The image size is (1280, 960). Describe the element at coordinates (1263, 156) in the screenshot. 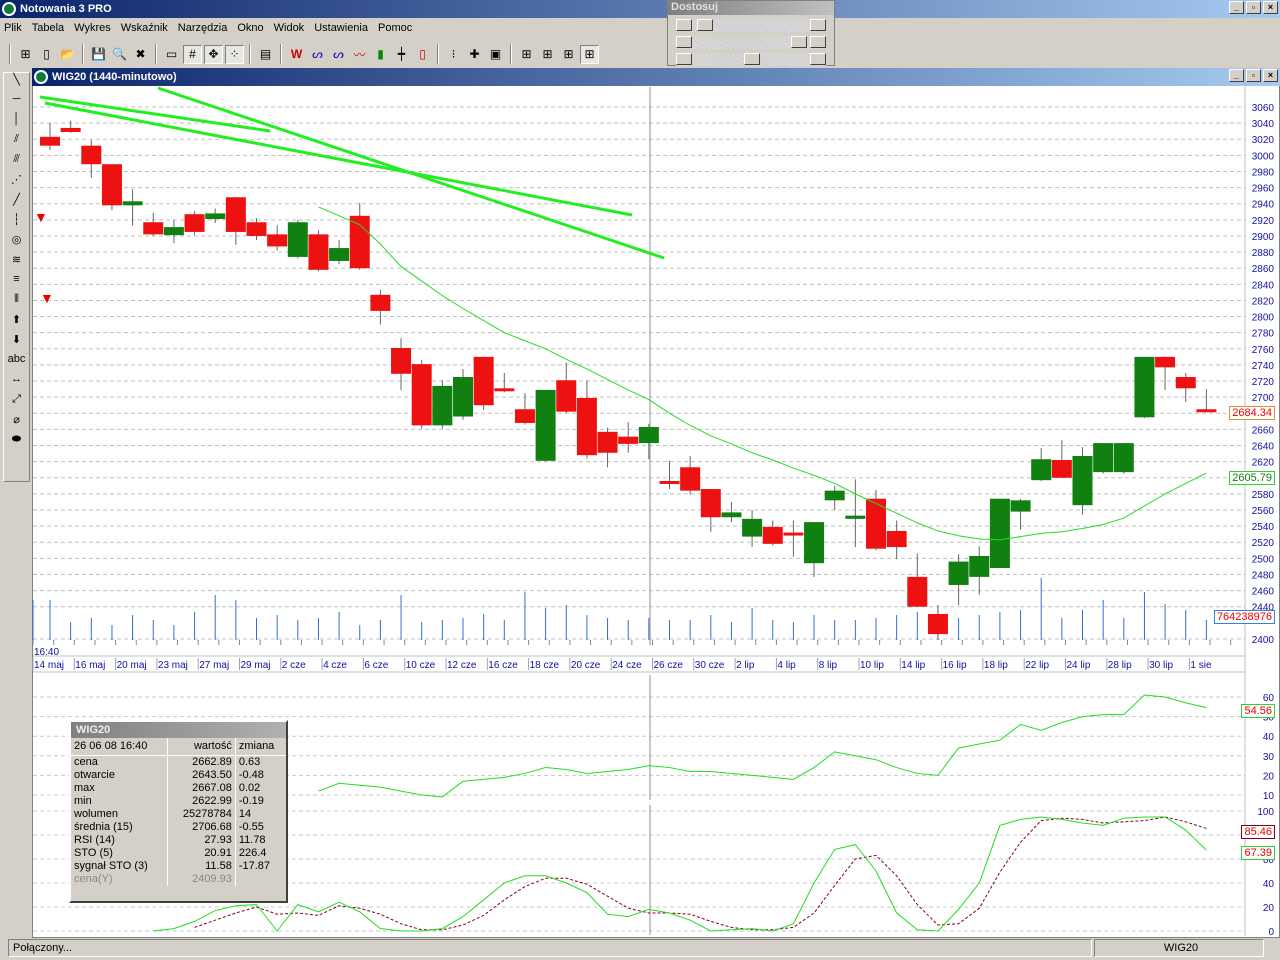

I see `price-tick-label: 3000` at that location.